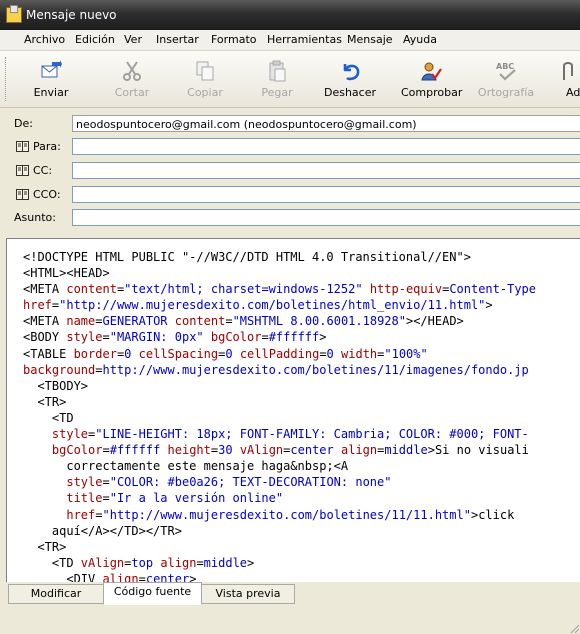  What do you see at coordinates (277, 79) in the screenshot?
I see `paste-button: Pegar` at bounding box center [277, 79].